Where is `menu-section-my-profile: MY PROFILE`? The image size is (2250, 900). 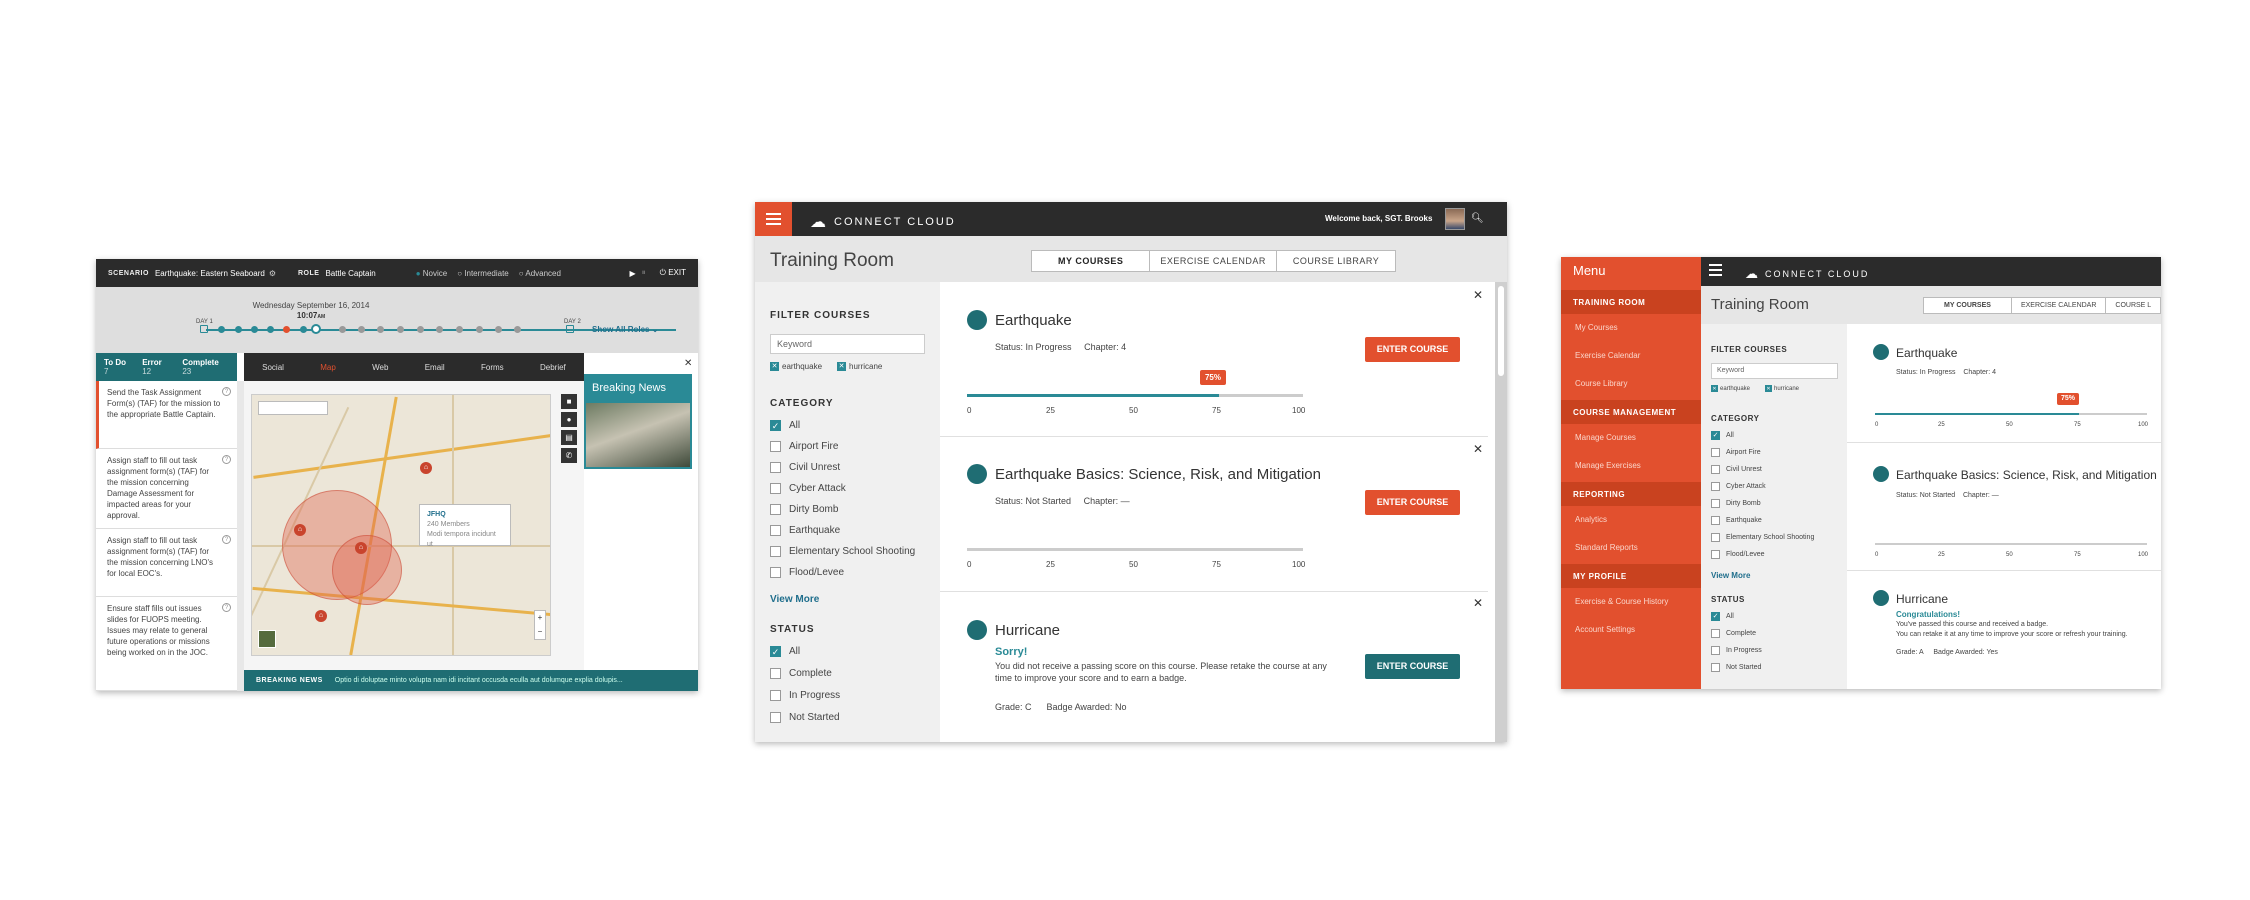
menu-section-my-profile: MY PROFILE is located at coordinates (1631, 576).